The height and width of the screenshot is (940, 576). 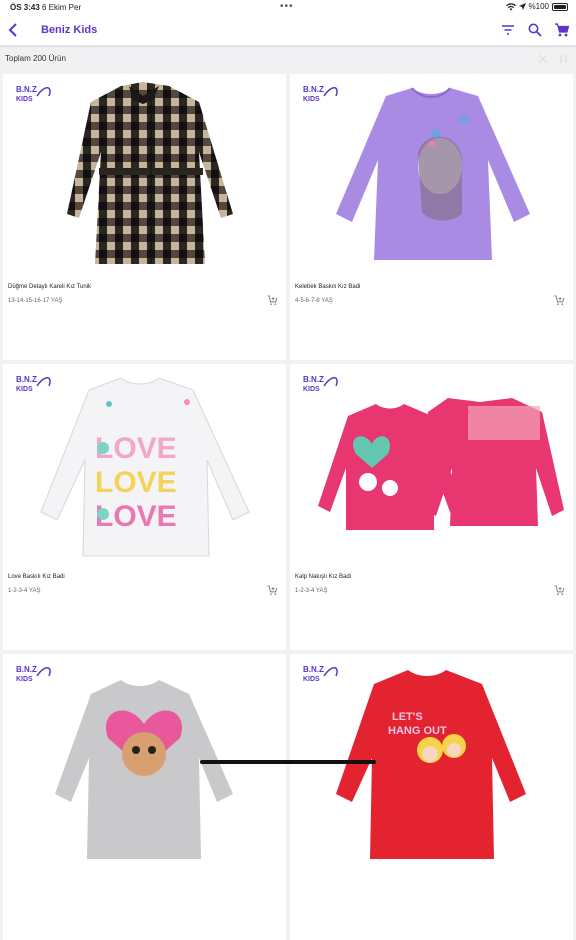 I want to click on svg-text: HANG OUT, so click(x=417, y=731).